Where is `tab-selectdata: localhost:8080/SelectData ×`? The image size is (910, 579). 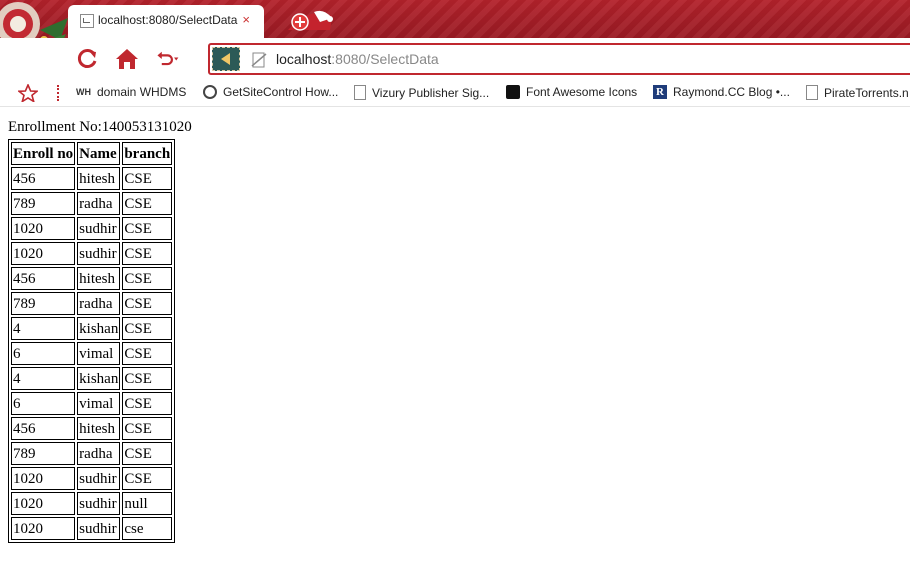 tab-selectdata: localhost:8080/SelectData × is located at coordinates (166, 21).